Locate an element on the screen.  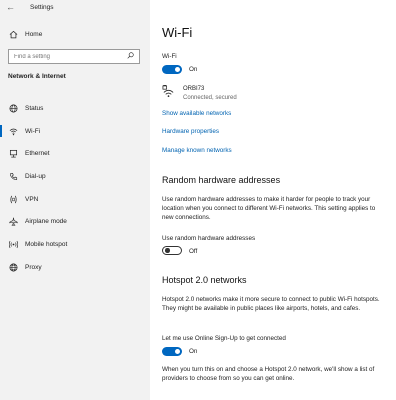
wifi-toggle-label: Wi-Fi is located at coordinates (169, 56).